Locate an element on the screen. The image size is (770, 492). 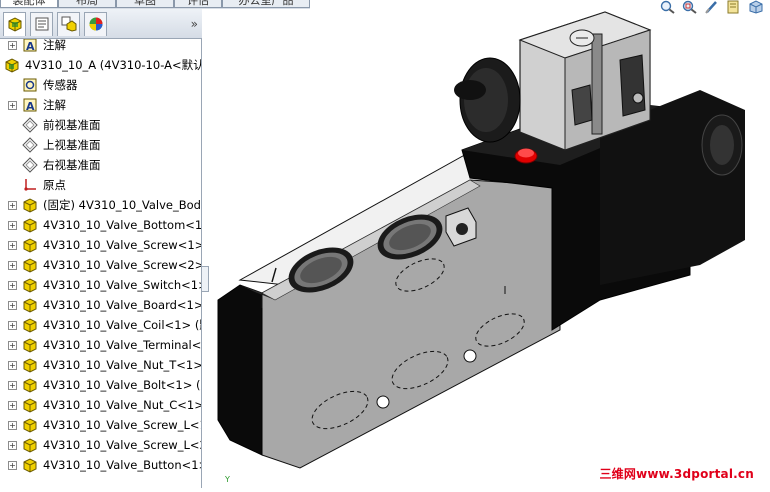
tree-item: +4V310_10_Valve_Bottom<1 is located at coordinates (100, 225).